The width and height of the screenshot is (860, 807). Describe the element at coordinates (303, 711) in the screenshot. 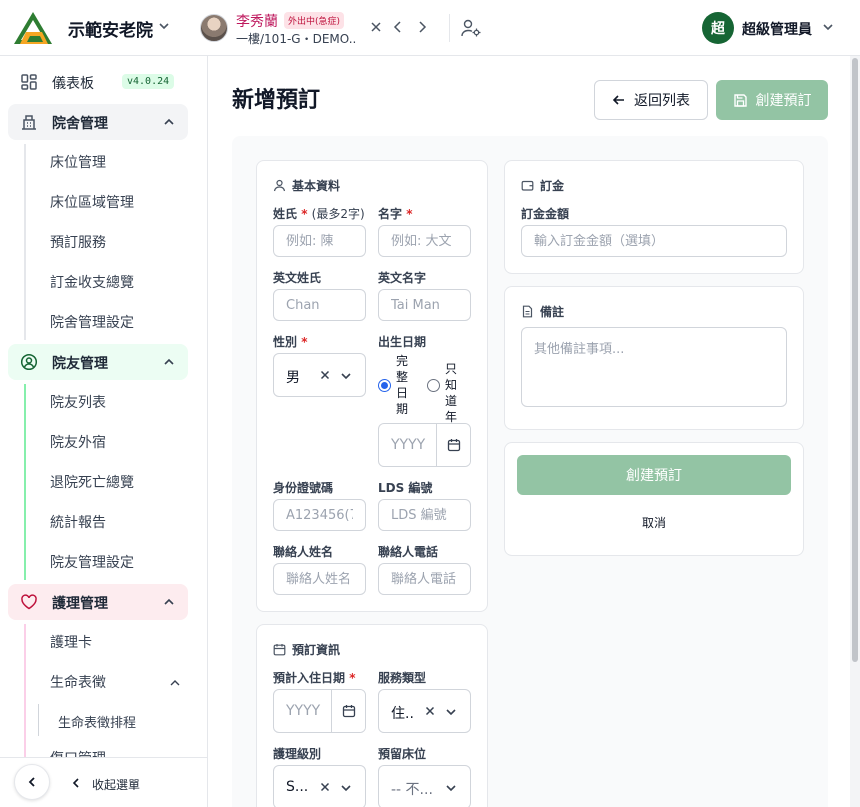

I see `checkin-date-placeholder: YYYY` at that location.